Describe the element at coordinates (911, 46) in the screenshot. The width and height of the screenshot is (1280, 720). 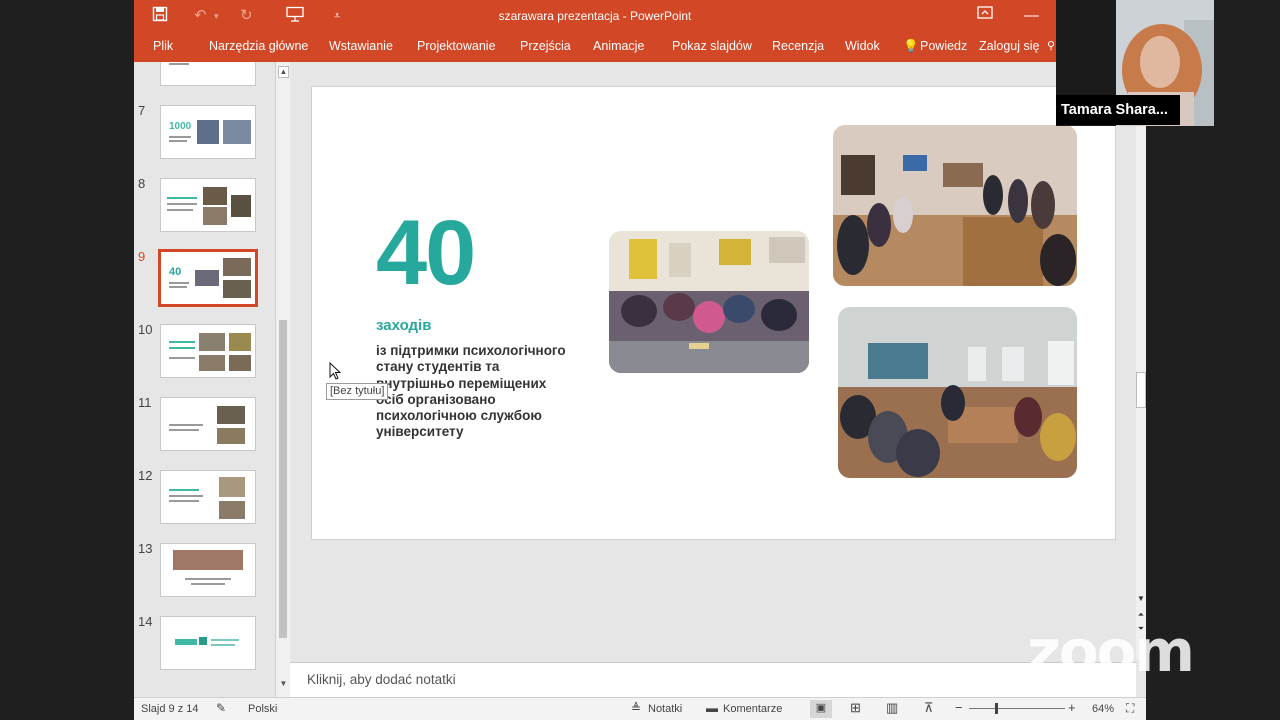
I see `lightbulb-icon: 💡` at that location.